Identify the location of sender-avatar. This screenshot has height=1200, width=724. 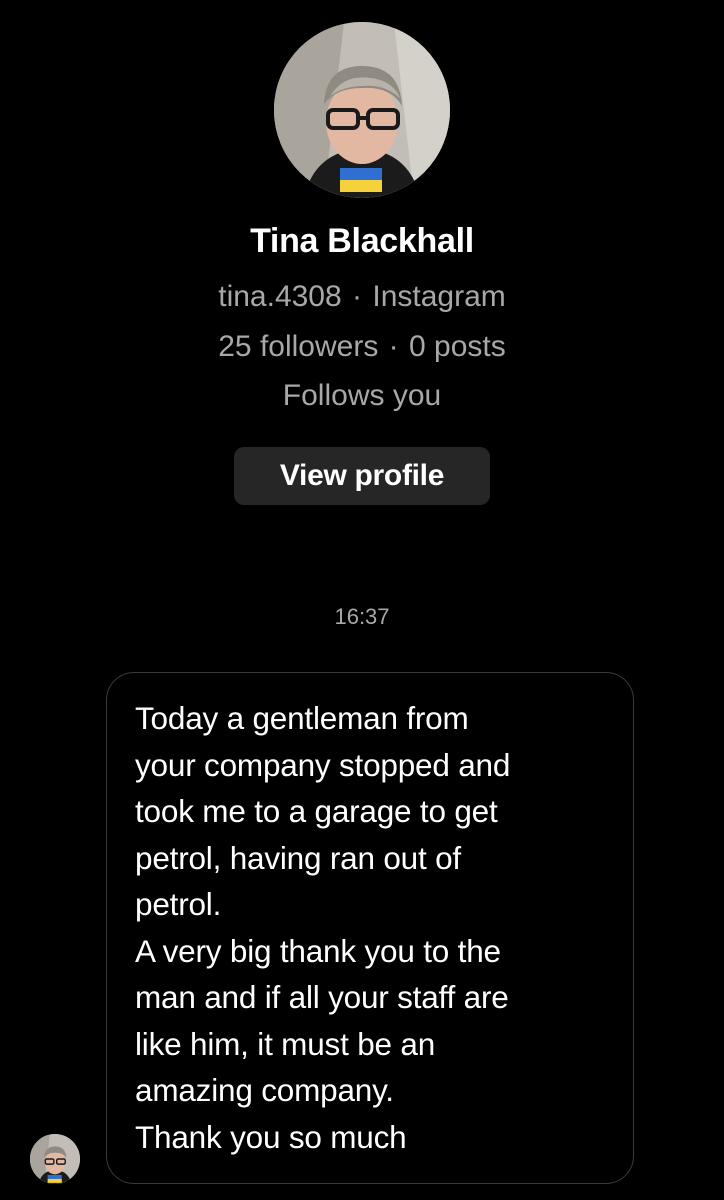
(55, 1159).